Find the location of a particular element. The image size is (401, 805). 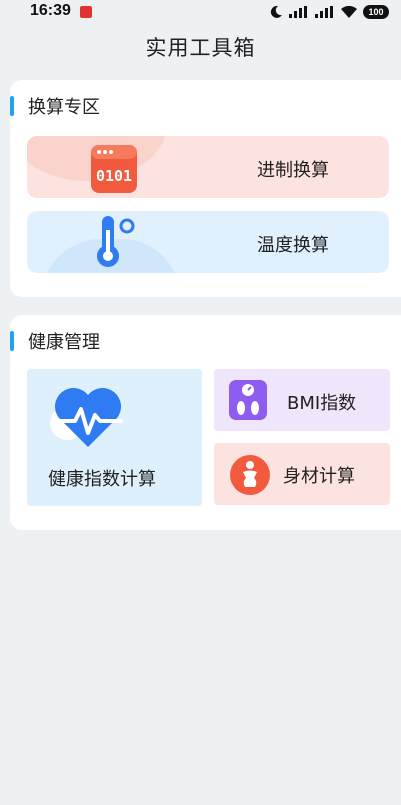

moon-icon is located at coordinates (276, 11).